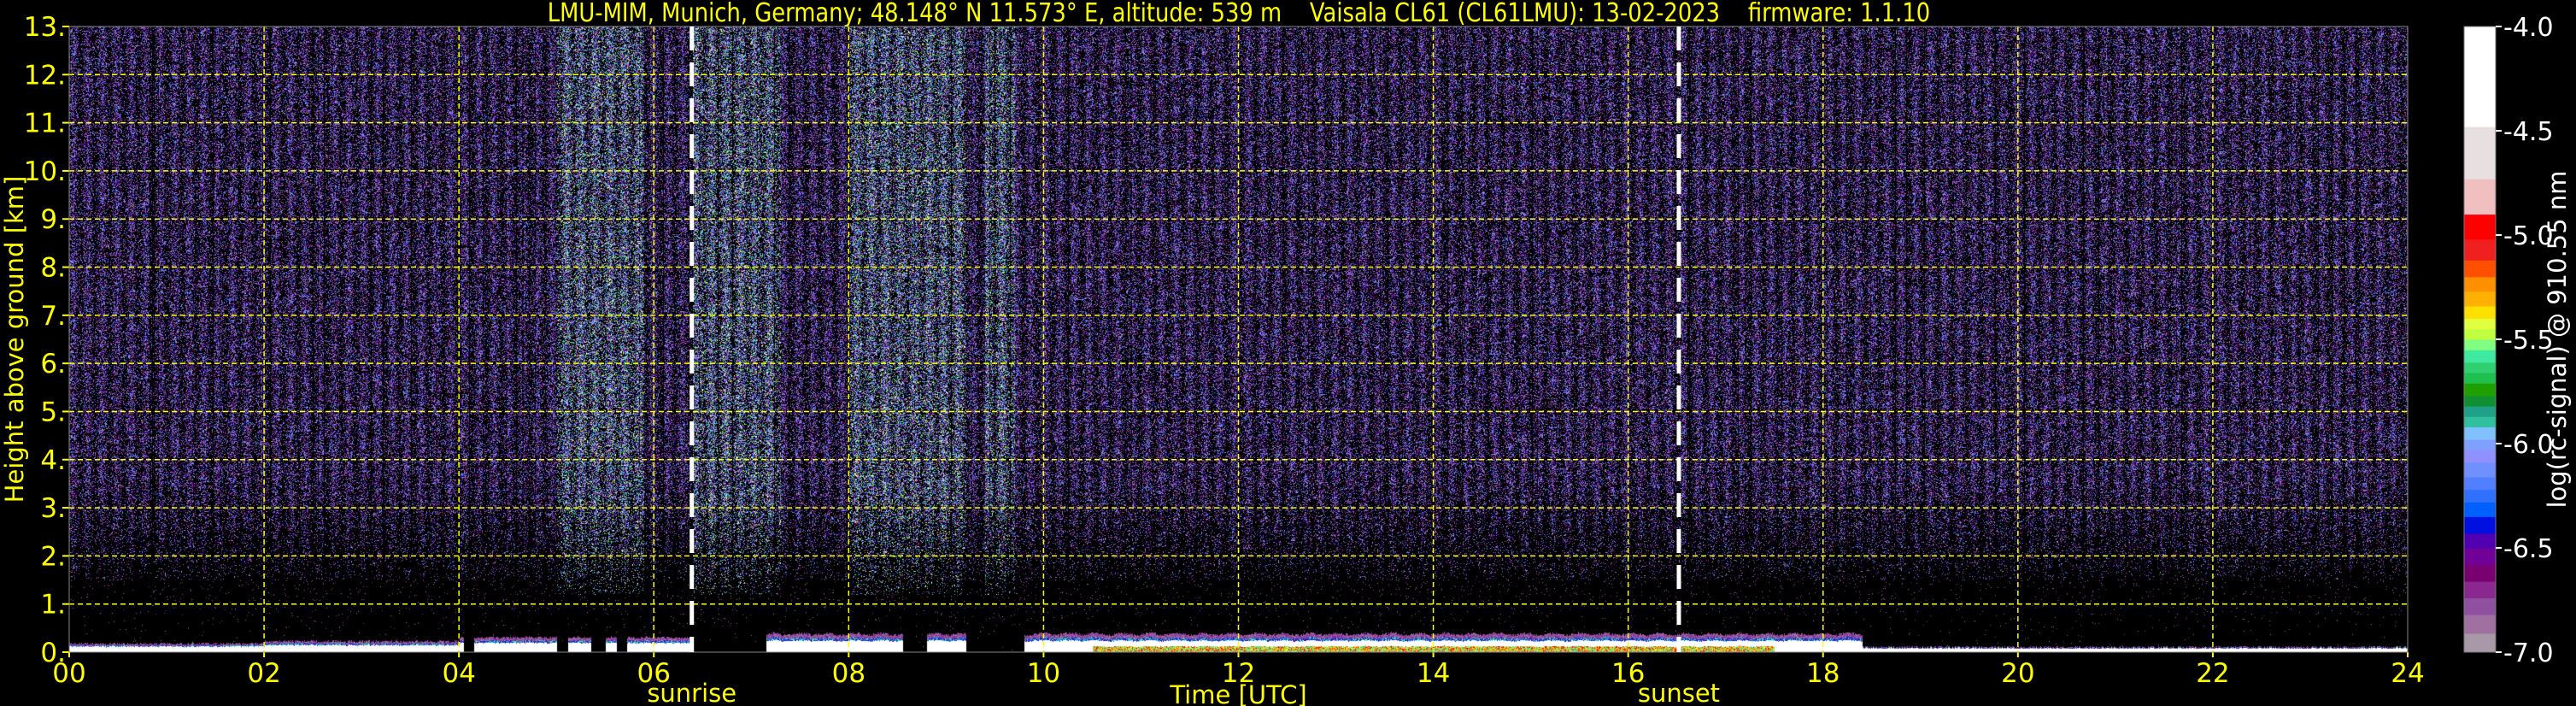 The height and width of the screenshot is (706, 2576). What do you see at coordinates (458, 673) in the screenshot?
I see `x-tick-label: 04` at bounding box center [458, 673].